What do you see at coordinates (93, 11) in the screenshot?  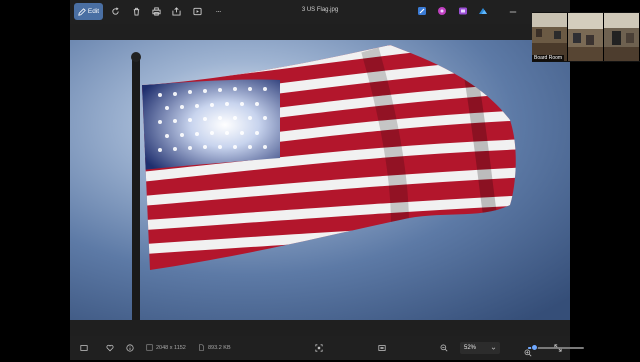 I see `edit-label: Edit` at bounding box center [93, 11].